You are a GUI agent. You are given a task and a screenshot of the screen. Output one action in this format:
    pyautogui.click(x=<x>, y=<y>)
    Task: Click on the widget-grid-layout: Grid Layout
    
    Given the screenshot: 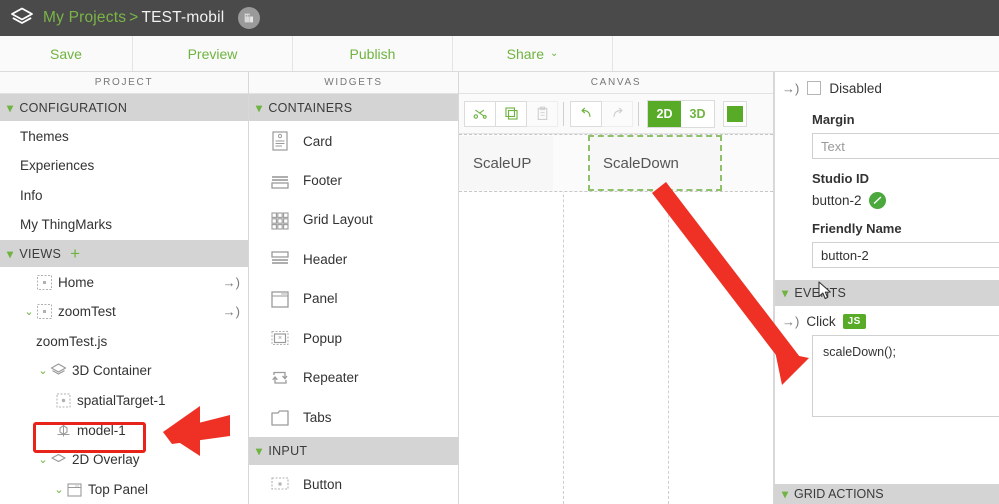 What is the action you would take?
    pyautogui.click(x=353, y=219)
    